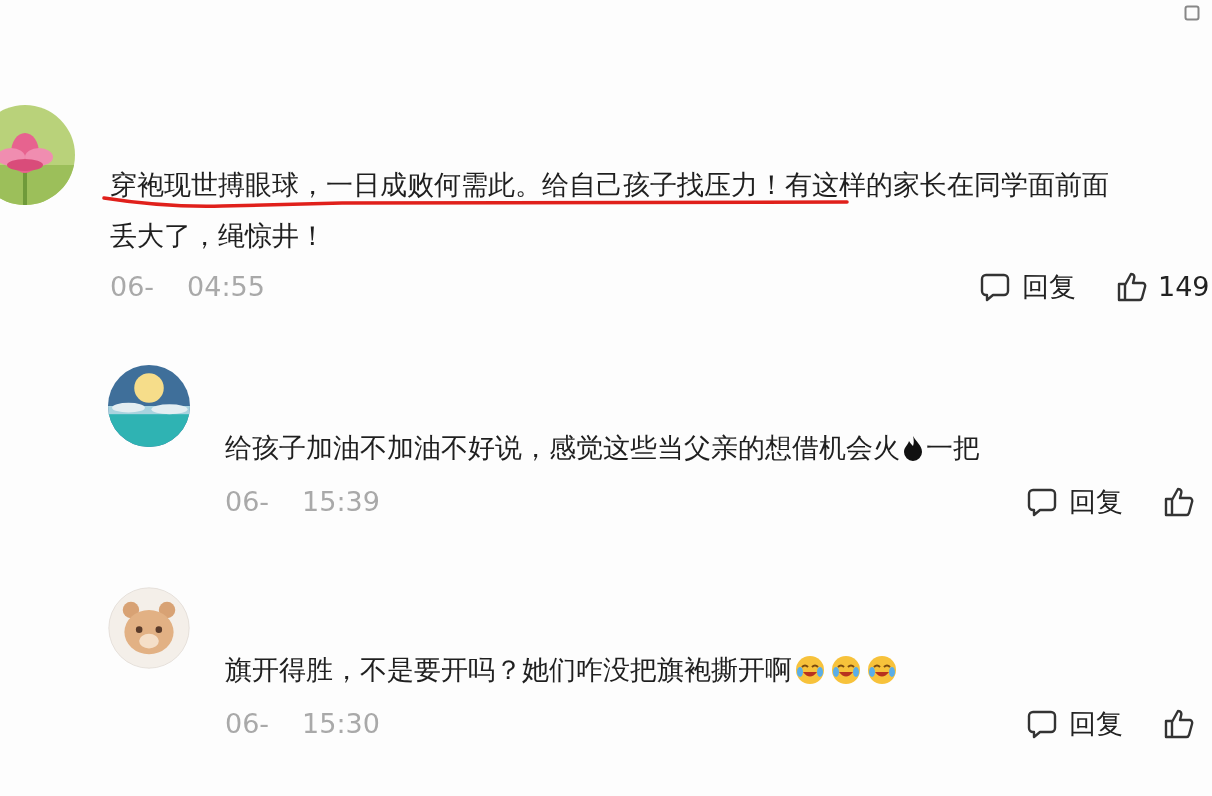  I want to click on comment-text: 一把, so click(953, 447).